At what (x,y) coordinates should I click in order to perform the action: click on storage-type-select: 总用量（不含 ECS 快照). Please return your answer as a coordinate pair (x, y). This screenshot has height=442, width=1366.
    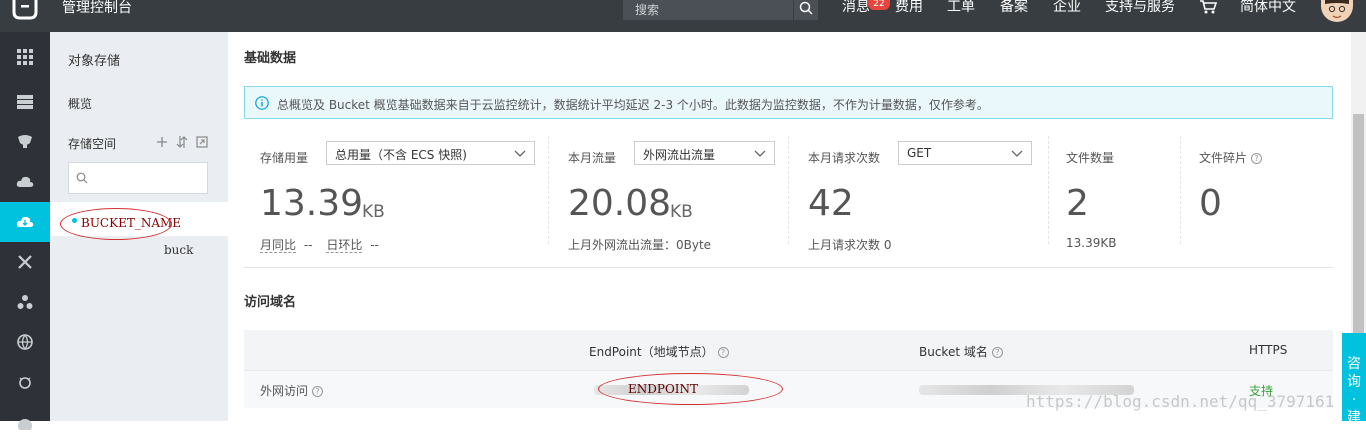
    Looking at the image, I should click on (430, 153).